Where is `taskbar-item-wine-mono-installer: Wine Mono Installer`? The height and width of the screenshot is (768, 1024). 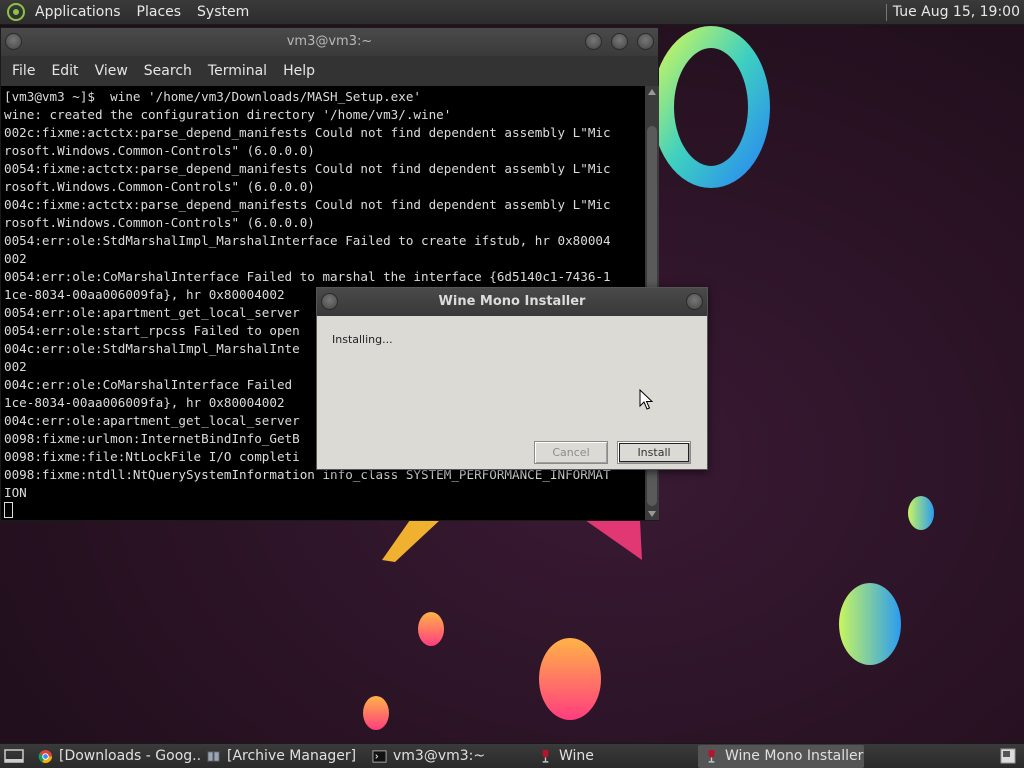 taskbar-item-wine-mono-installer: Wine Mono Installer is located at coordinates (781, 756).